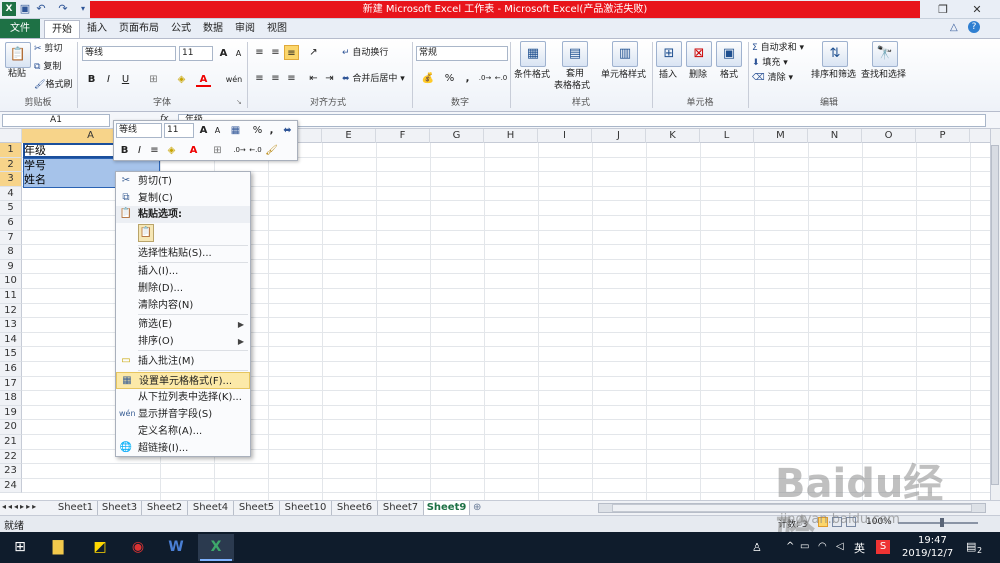 Image resolution: width=1000 pixels, height=563 pixels. What do you see at coordinates (11, 179) in the screenshot?
I see `row-header: 3` at bounding box center [11, 179].